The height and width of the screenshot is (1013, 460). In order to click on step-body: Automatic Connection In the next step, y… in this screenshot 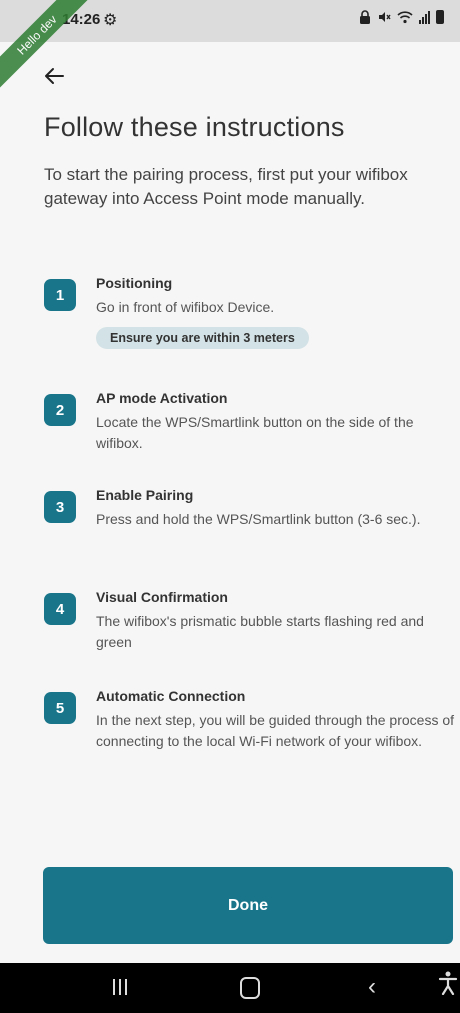, I will do `click(276, 719)`.